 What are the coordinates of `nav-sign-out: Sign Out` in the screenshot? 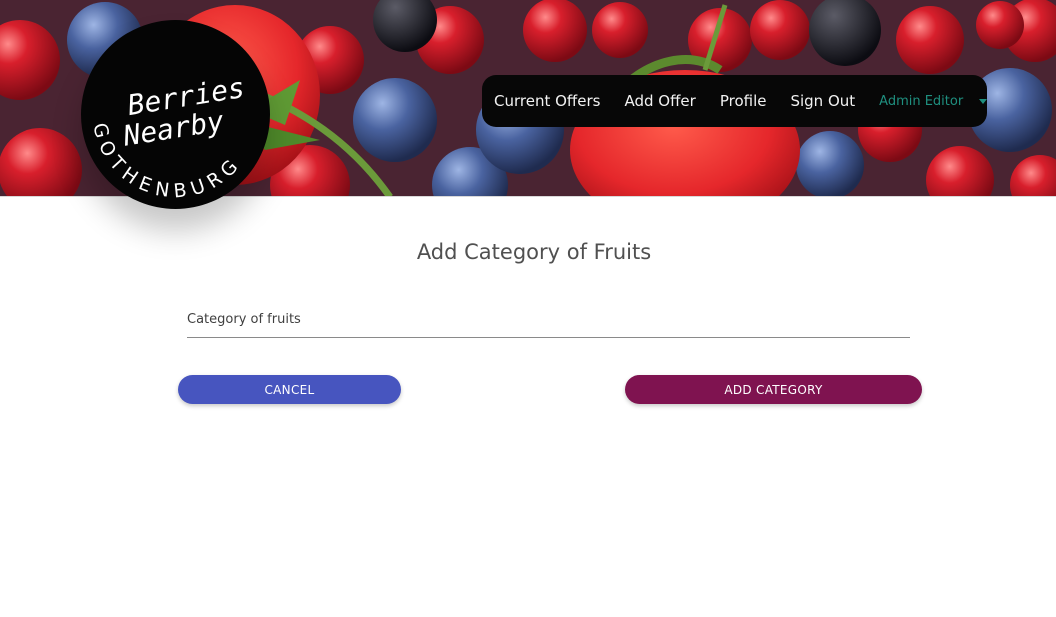 It's located at (822, 101).